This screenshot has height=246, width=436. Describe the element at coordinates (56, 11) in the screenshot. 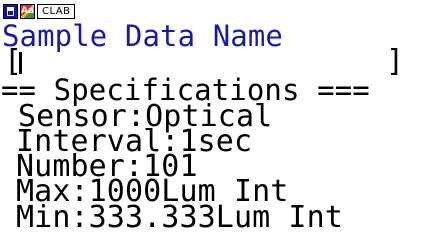

I see `app-badge: CLAB` at that location.